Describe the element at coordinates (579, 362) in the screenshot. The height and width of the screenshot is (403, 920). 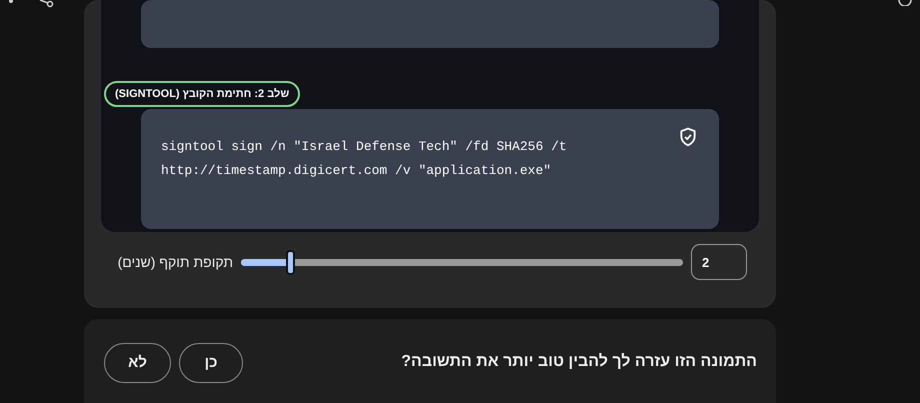
I see `feedback-question: התמונה הזו עזרה לך להבין טוב יותר את התשובה?` at that location.